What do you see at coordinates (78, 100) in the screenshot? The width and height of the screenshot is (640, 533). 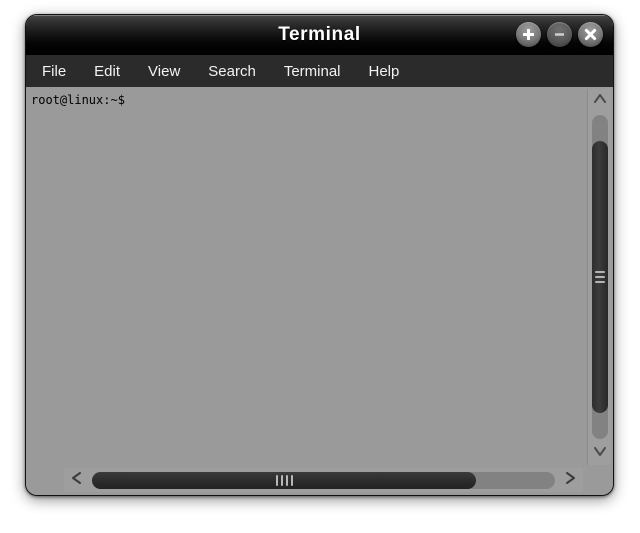 I see `terminal-prompt-line: root@linux:~$` at bounding box center [78, 100].